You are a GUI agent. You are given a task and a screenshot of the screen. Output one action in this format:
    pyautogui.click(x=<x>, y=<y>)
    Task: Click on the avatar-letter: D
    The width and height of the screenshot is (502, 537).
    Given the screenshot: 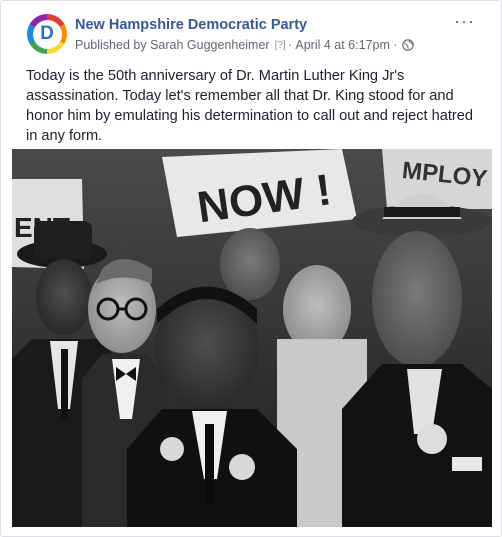 What is the action you would take?
    pyautogui.click(x=47, y=34)
    